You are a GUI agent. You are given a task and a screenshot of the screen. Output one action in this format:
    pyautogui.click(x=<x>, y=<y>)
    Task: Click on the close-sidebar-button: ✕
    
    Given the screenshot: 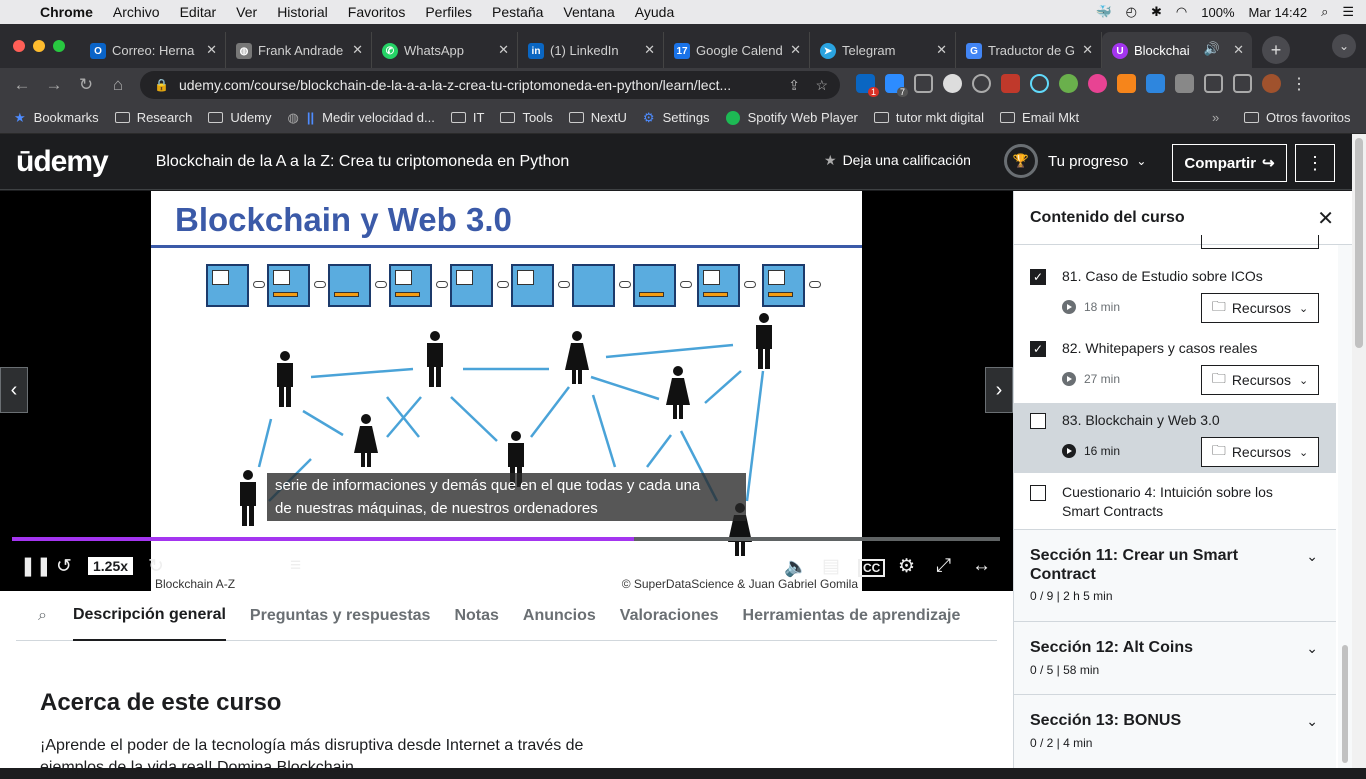 What is the action you would take?
    pyautogui.click(x=1325, y=218)
    